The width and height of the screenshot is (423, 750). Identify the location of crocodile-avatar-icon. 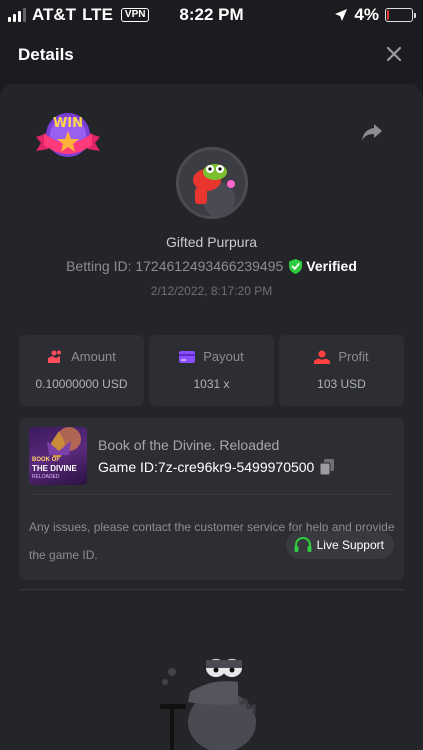
(212, 183).